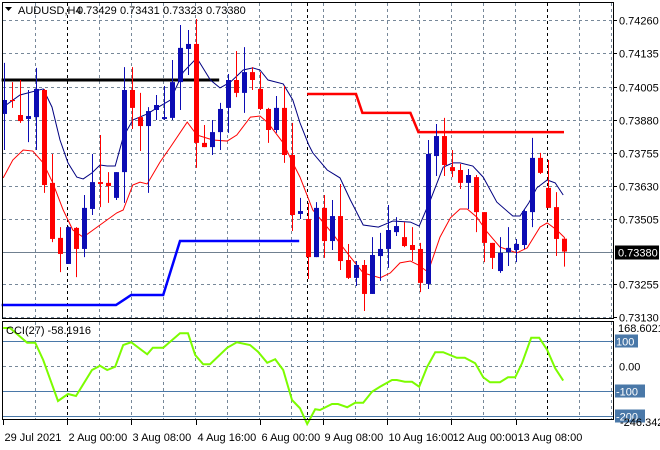 The width and height of the screenshot is (660, 450). What do you see at coordinates (485, 438) in the screenshot?
I see `time-axis-label: 12 Aug 00:00` at bounding box center [485, 438].